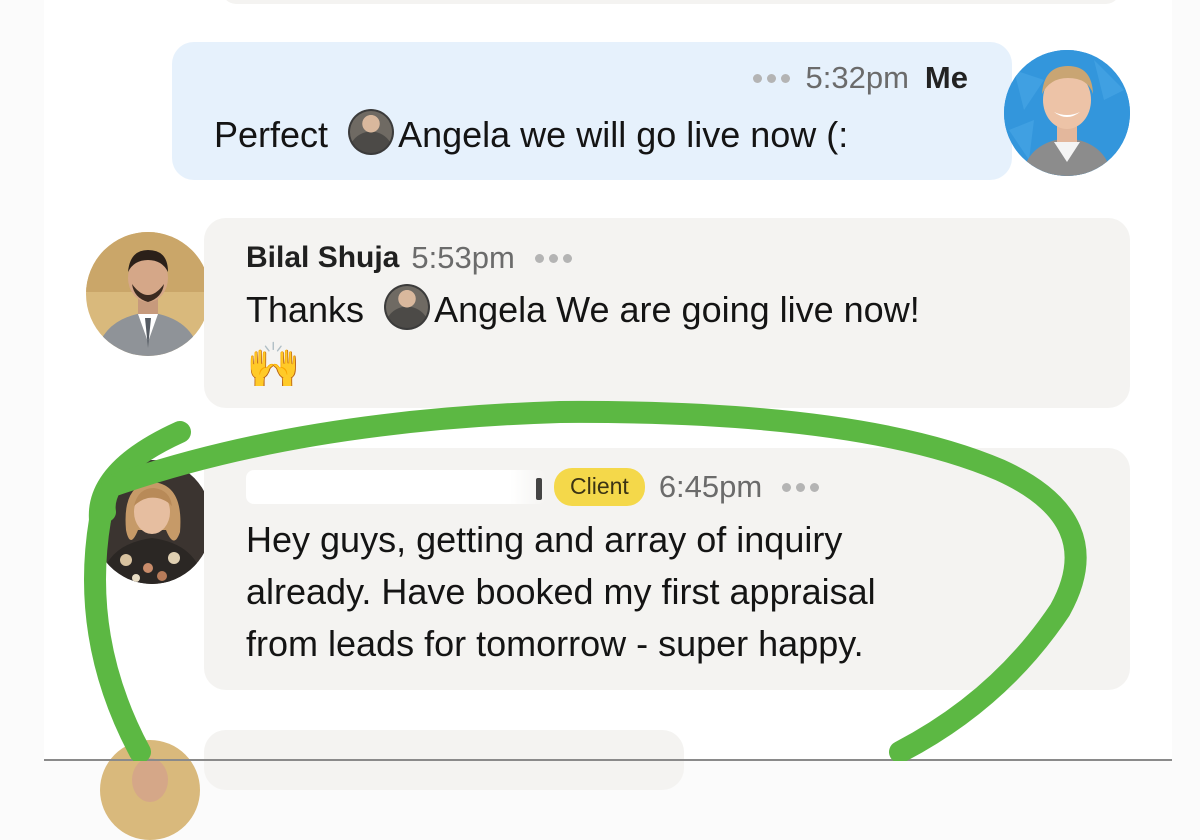 This screenshot has height=840, width=1200. What do you see at coordinates (946, 77) in the screenshot?
I see `sender-name: Me` at bounding box center [946, 77].